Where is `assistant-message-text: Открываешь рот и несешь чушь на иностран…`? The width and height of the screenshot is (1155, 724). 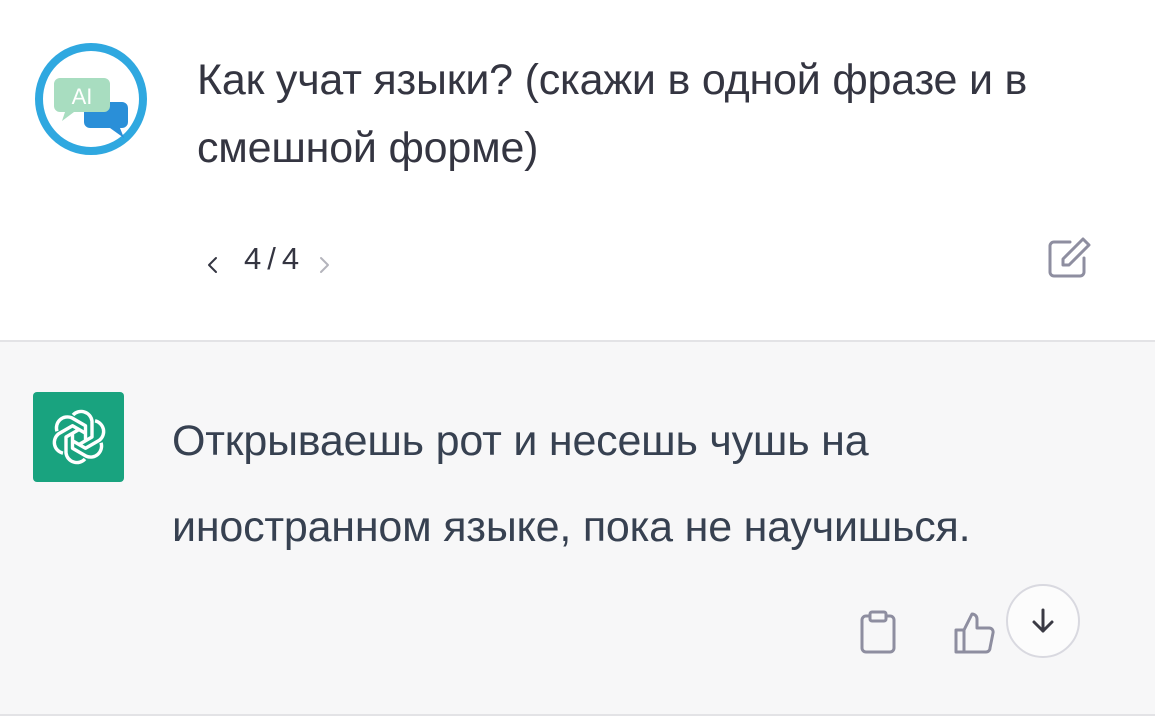
assistant-message-text: Открываешь рот и несешь чушь на иностран… is located at coordinates (571, 484).